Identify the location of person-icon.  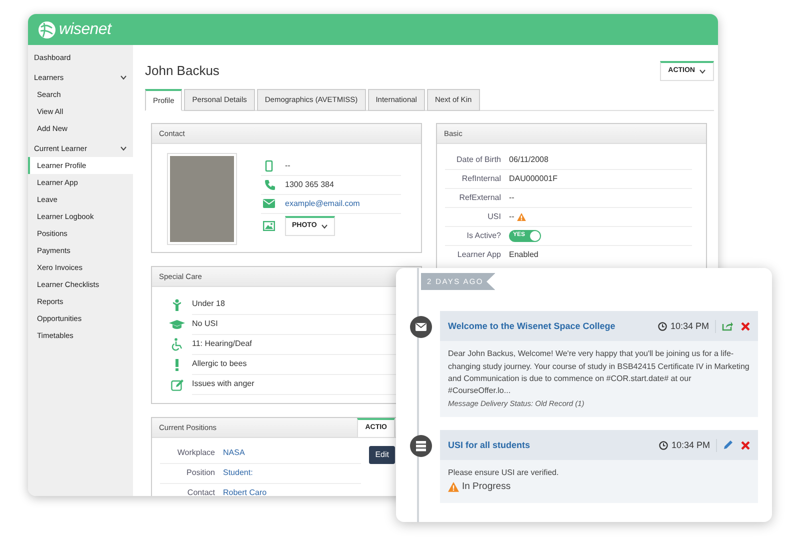
(177, 304).